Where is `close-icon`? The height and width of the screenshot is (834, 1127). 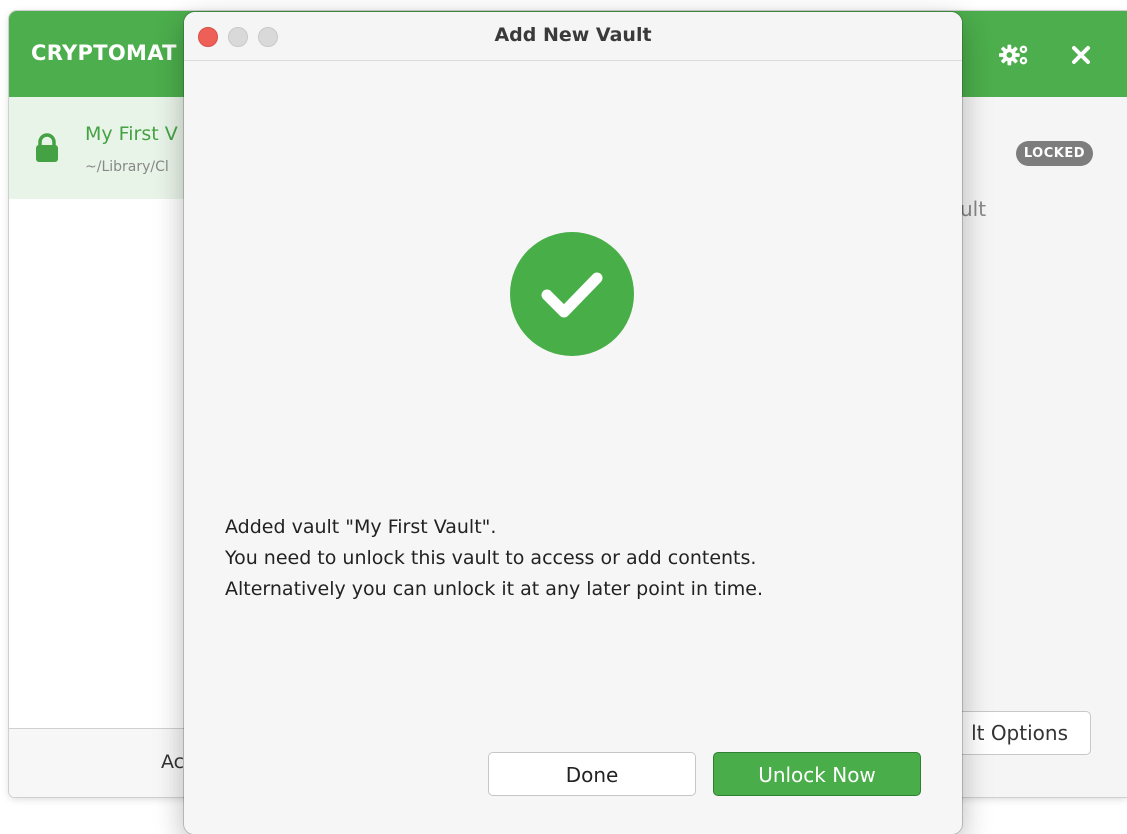
close-icon is located at coordinates (1081, 55).